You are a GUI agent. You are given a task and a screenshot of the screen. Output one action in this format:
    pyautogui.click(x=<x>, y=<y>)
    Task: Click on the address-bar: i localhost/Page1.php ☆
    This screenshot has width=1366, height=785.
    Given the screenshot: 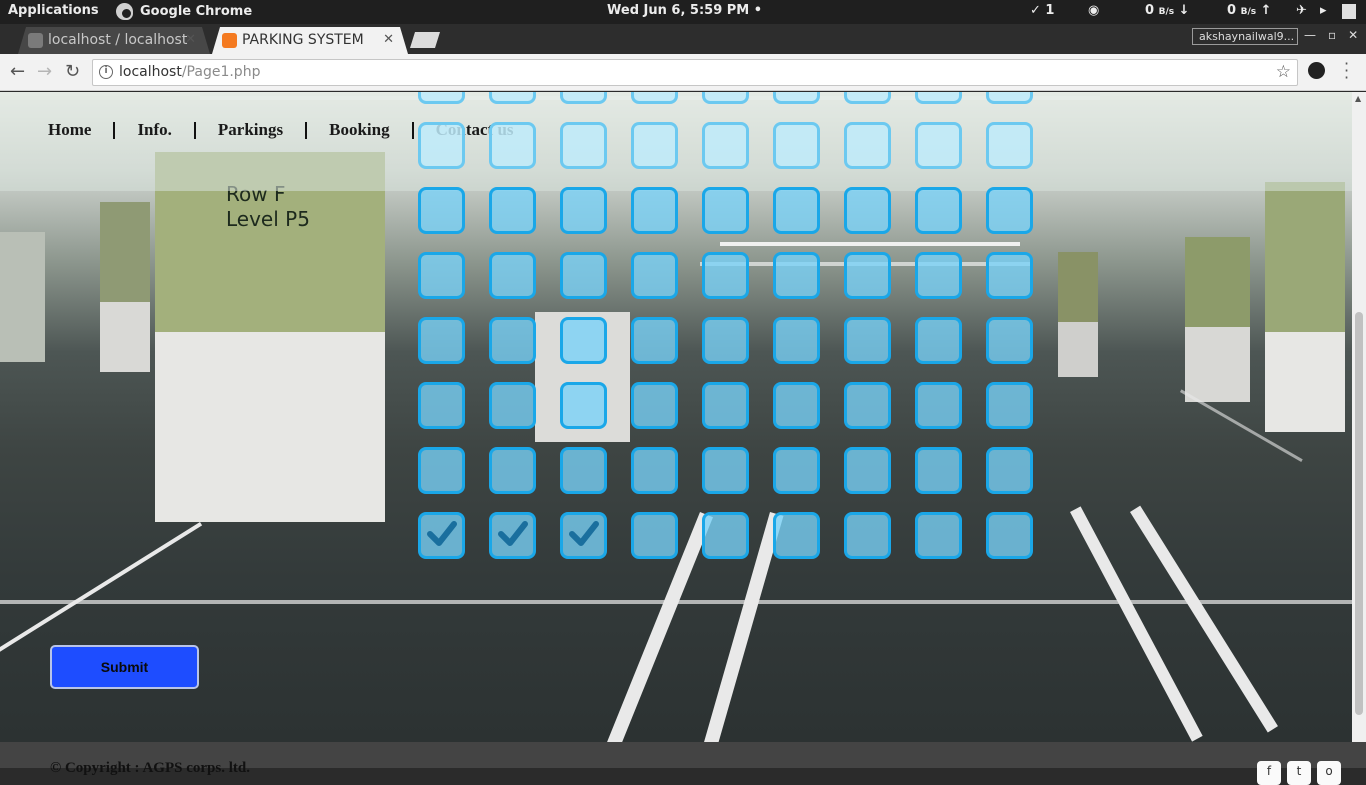 What is the action you would take?
    pyautogui.click(x=695, y=72)
    